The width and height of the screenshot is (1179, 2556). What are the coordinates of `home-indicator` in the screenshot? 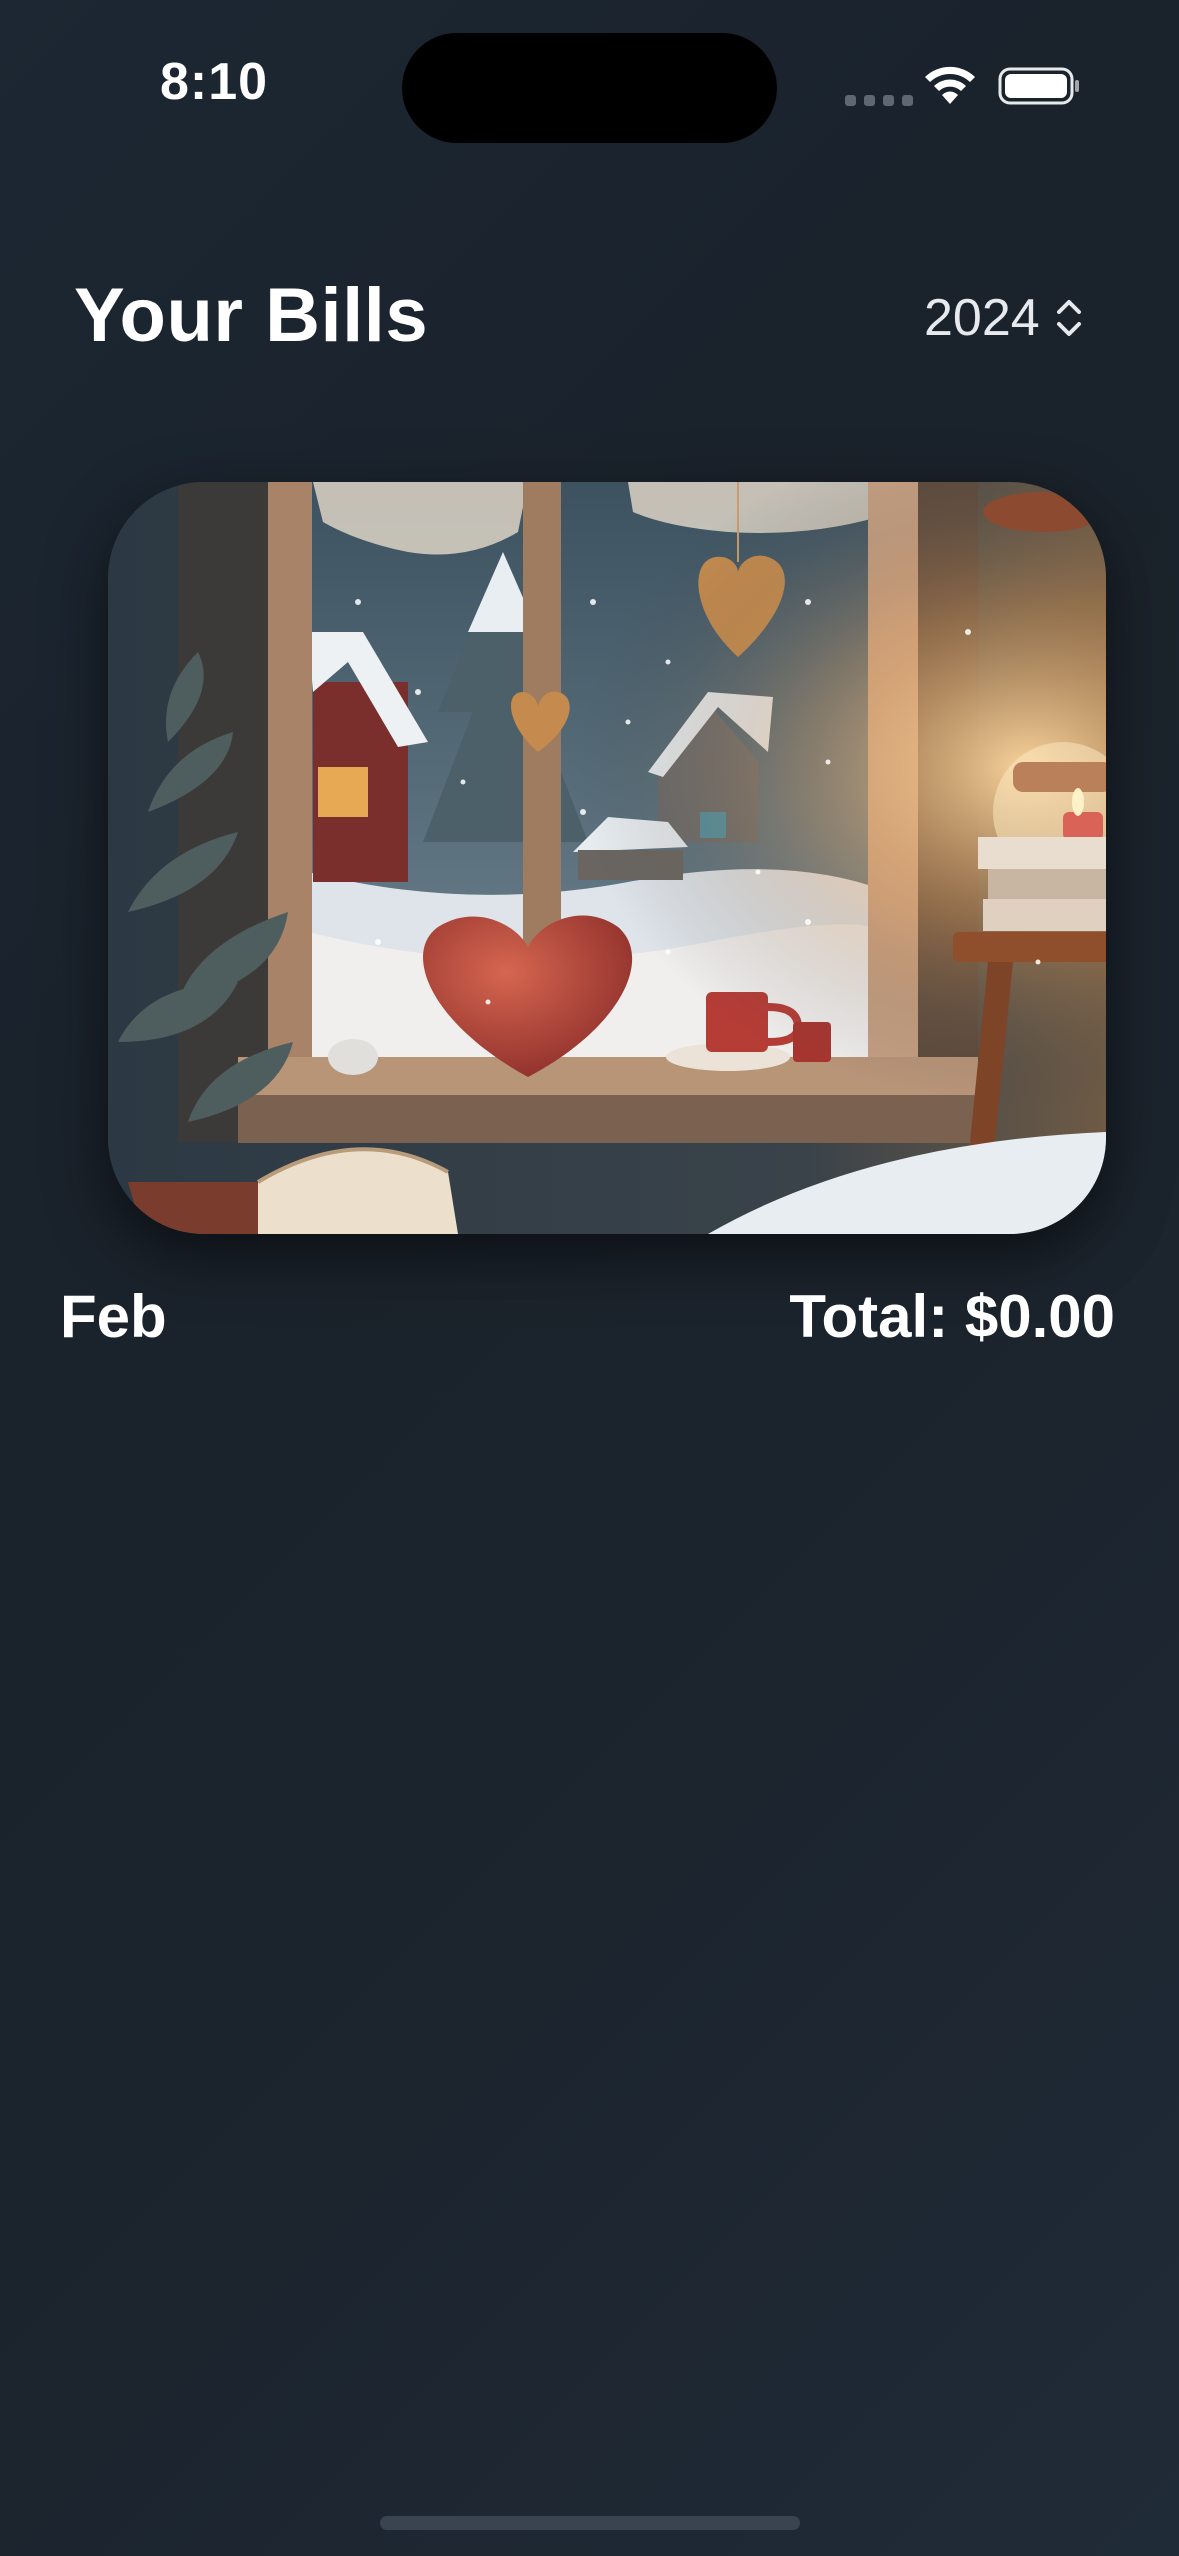 It's located at (590, 2523).